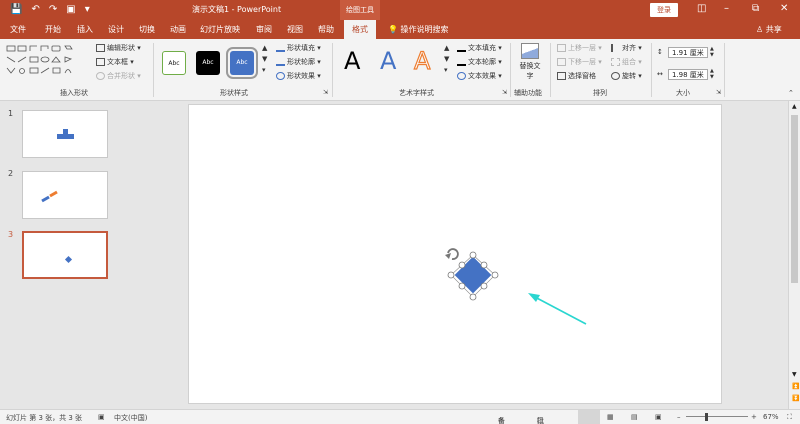  What do you see at coordinates (660, 52) in the screenshot?
I see `height-icon: ↕` at bounding box center [660, 52].